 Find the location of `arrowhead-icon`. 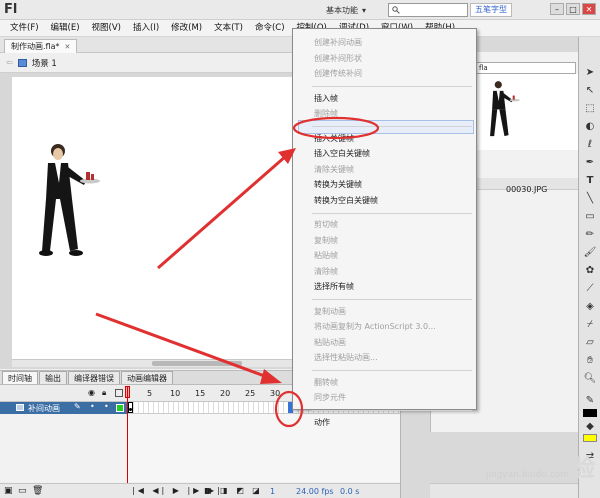

arrowhead-icon is located at coordinates (271, 376).